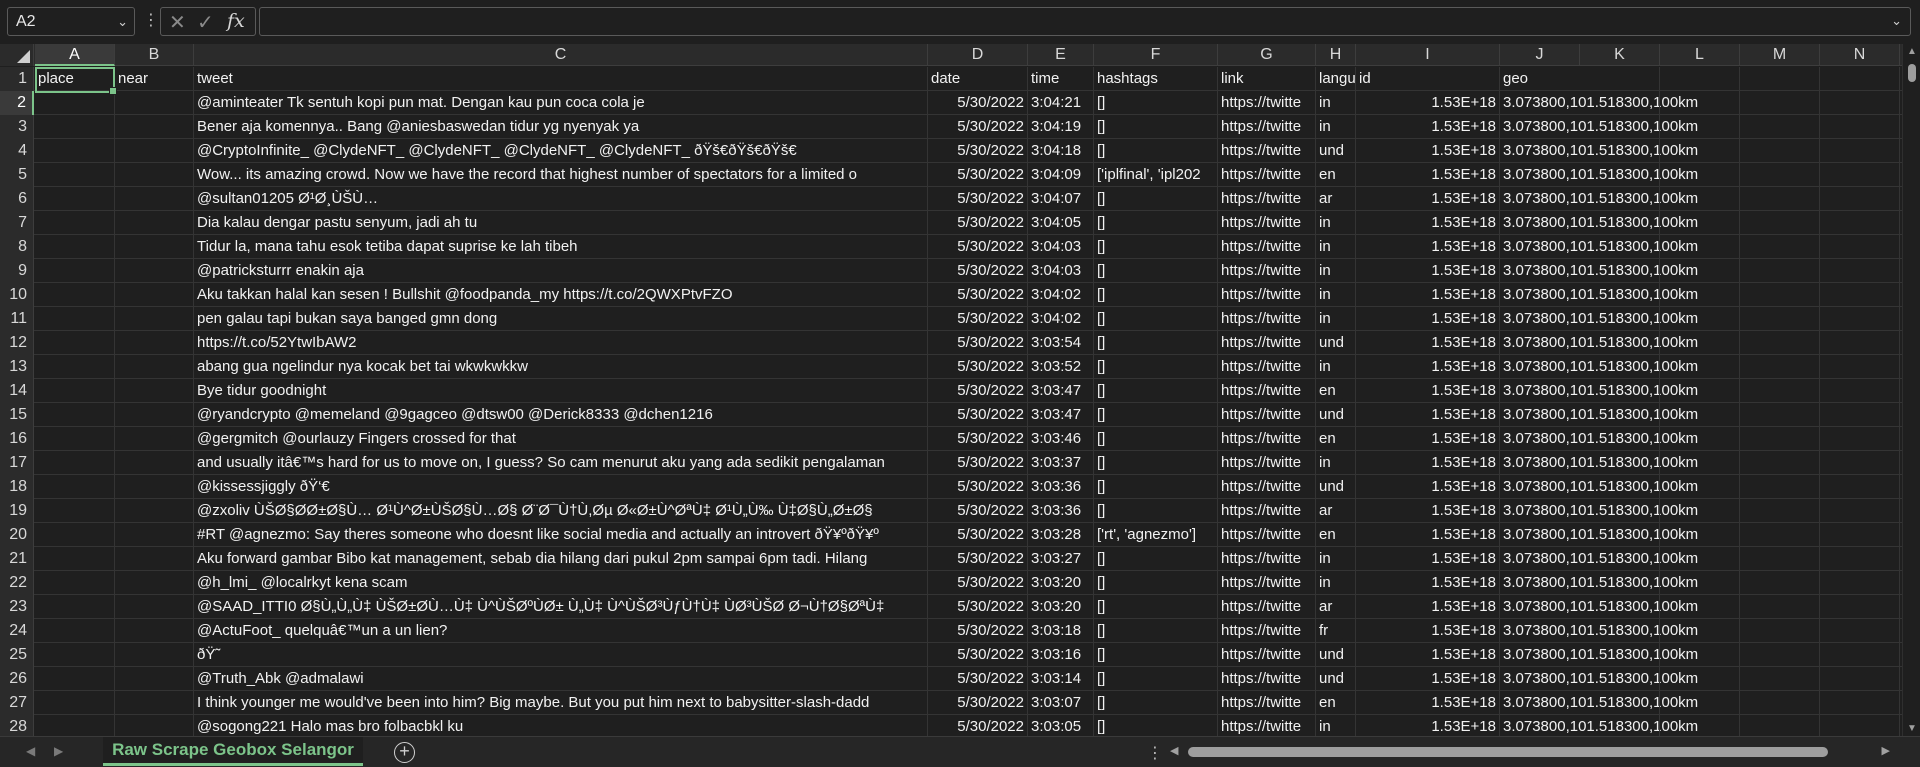 This screenshot has height=767, width=1920. Describe the element at coordinates (1061, 535) in the screenshot. I see `cell-time: 3:03:28` at that location.